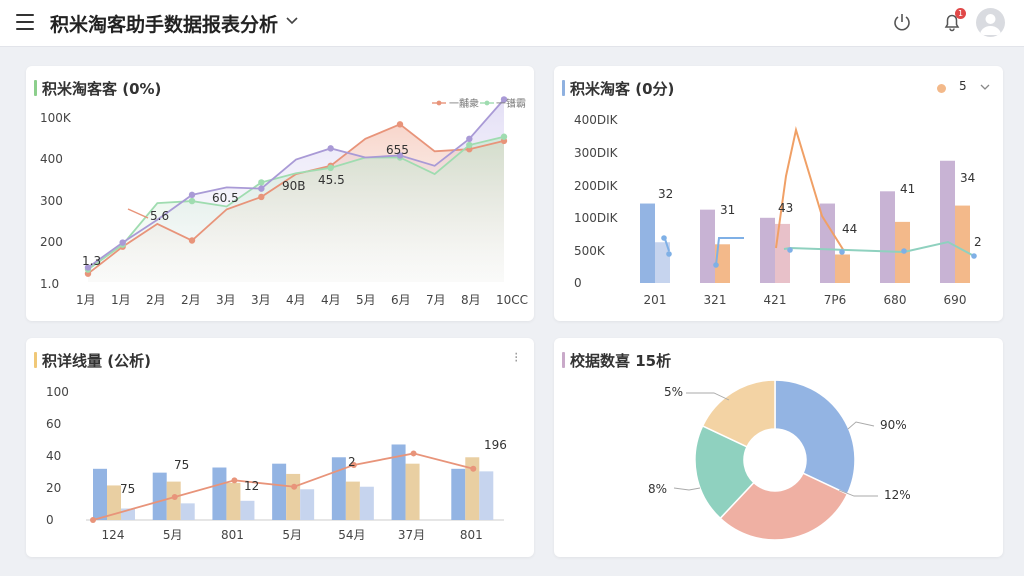 This screenshot has height=576, width=1024. Describe the element at coordinates (127, 489) in the screenshot. I see `data-label: 75` at that location.